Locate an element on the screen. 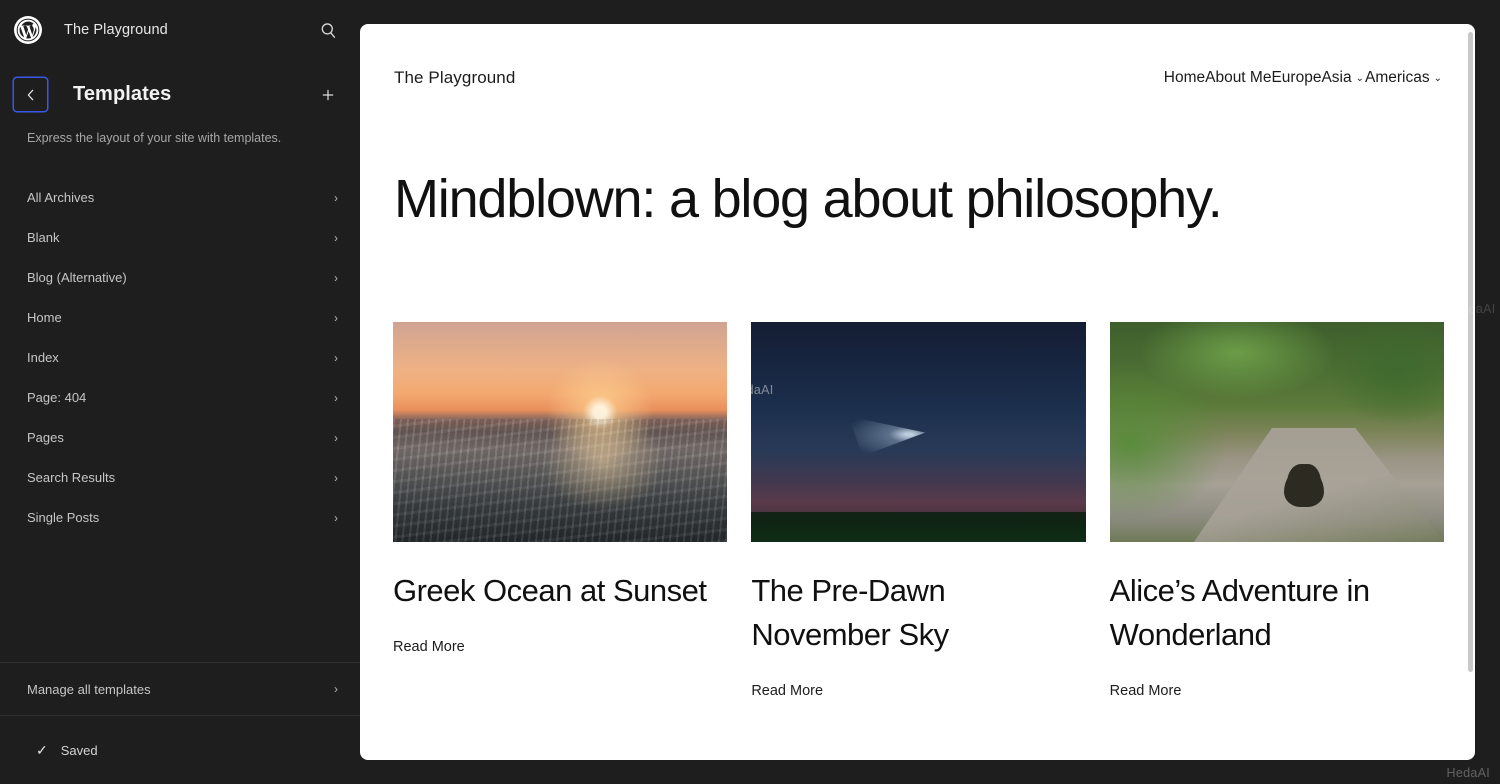 The width and height of the screenshot is (1500, 784). wordpress-logo-icon is located at coordinates (28, 30).